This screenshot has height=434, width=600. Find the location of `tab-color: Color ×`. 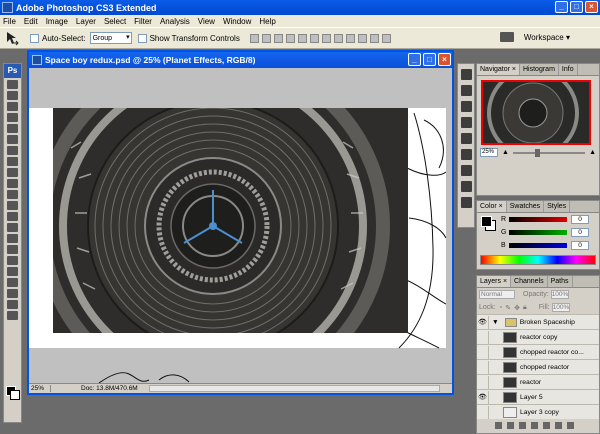

tab-color: Color × is located at coordinates (492, 206).